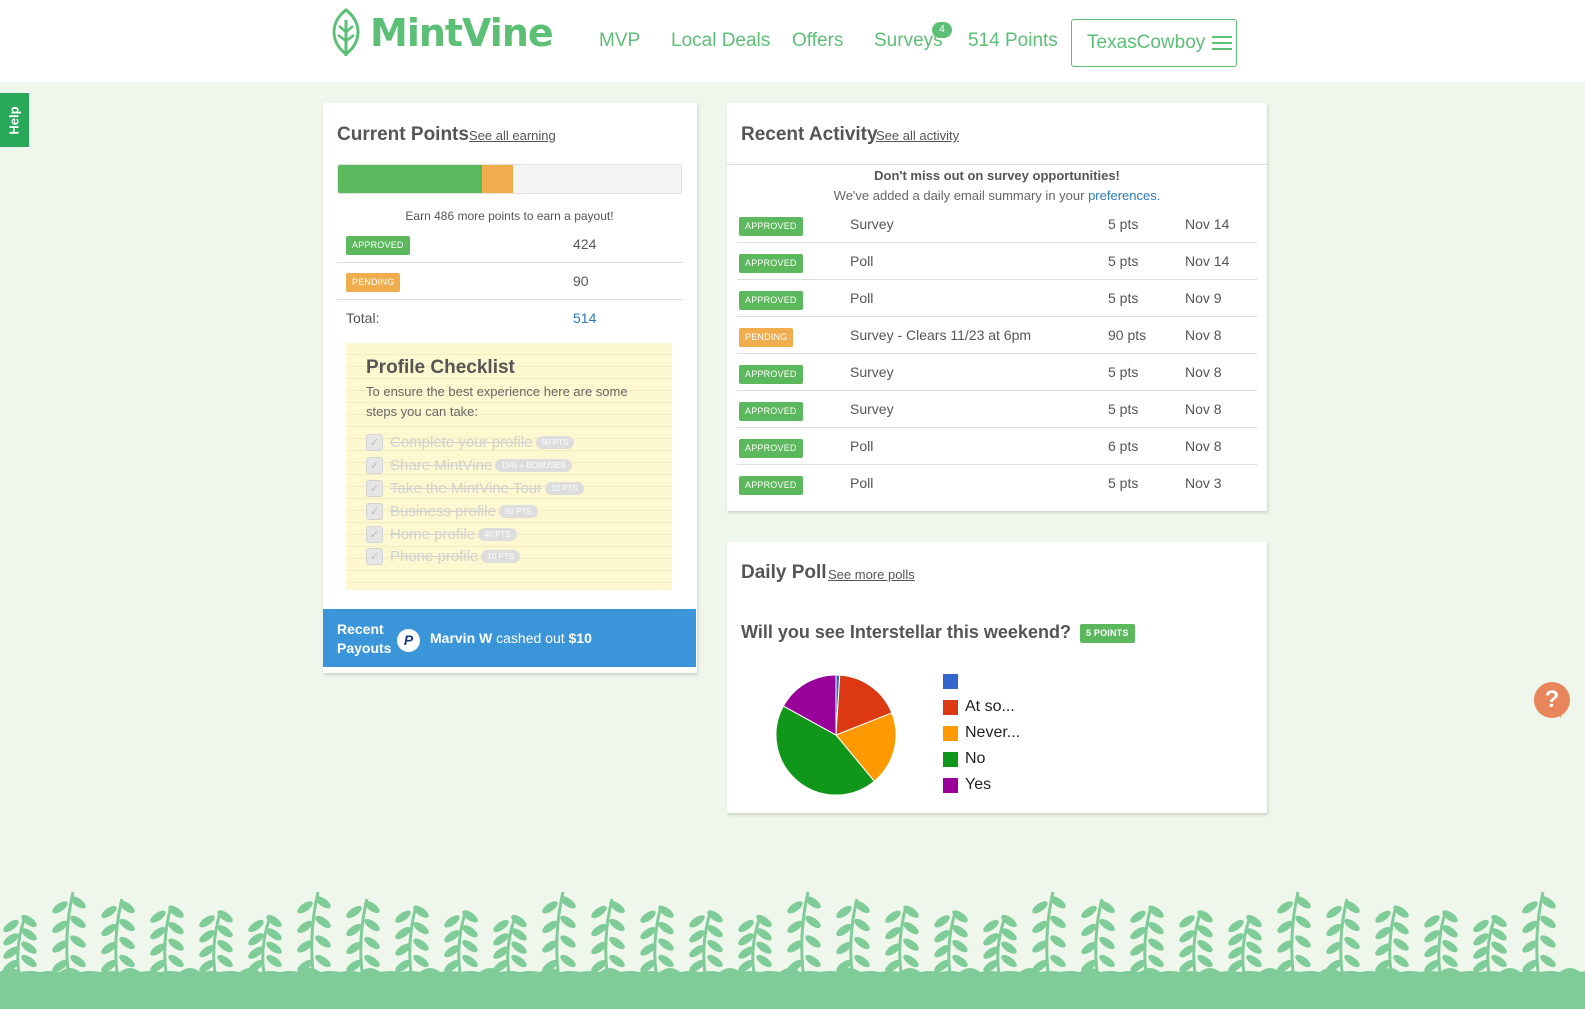 The height and width of the screenshot is (1009, 1585). Describe the element at coordinates (964, 759) in the screenshot. I see `legend-item: No` at that location.